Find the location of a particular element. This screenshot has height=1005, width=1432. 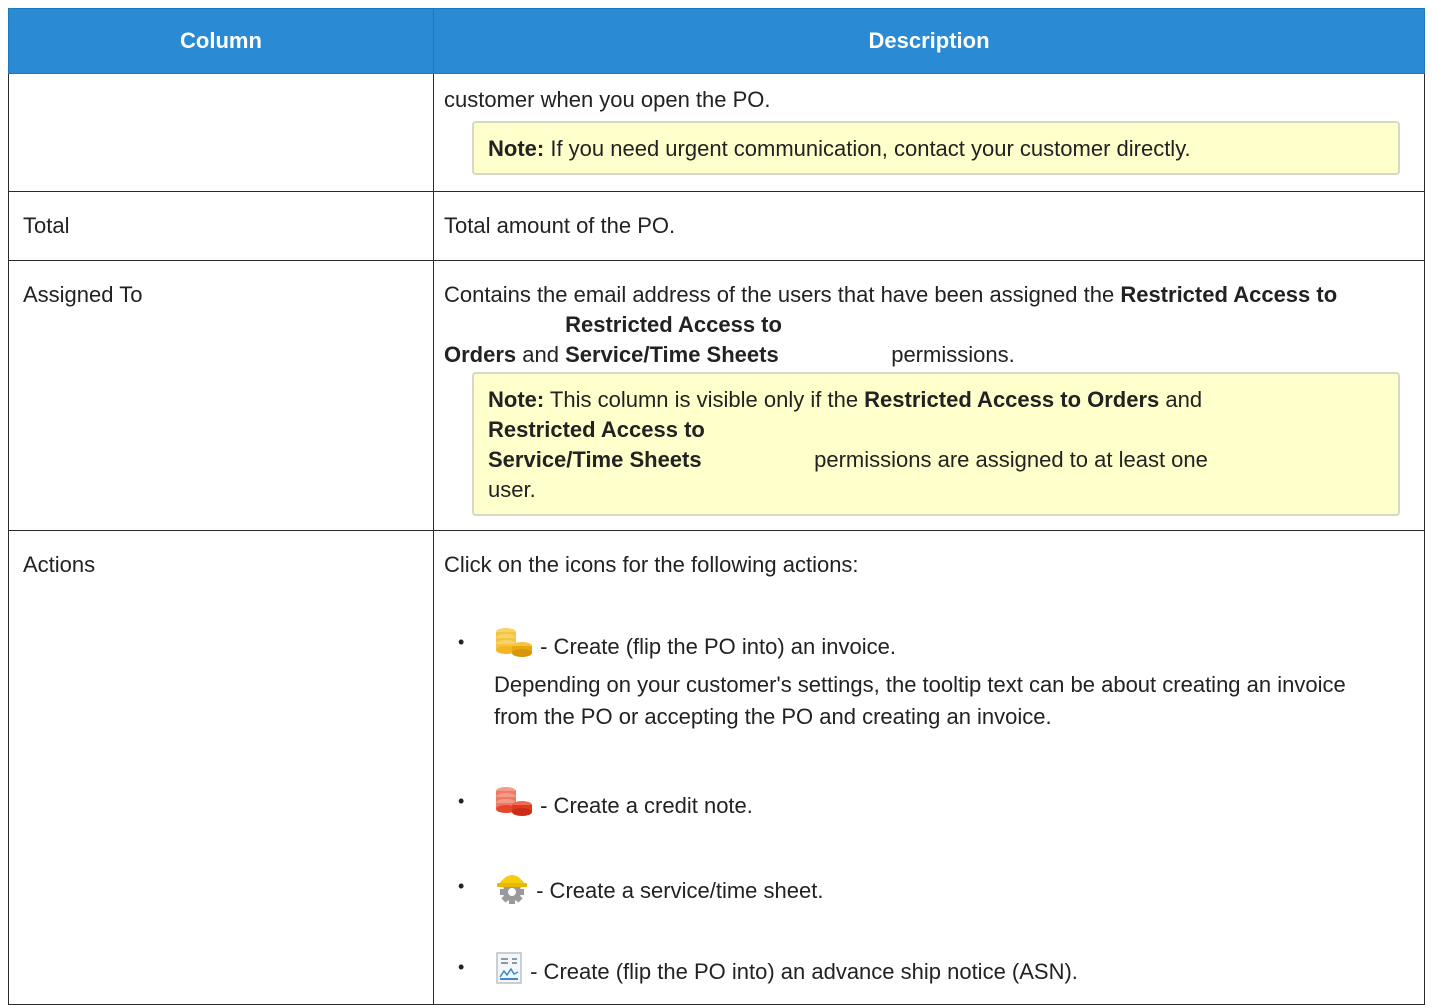

column-cell: Total is located at coordinates (221, 226).